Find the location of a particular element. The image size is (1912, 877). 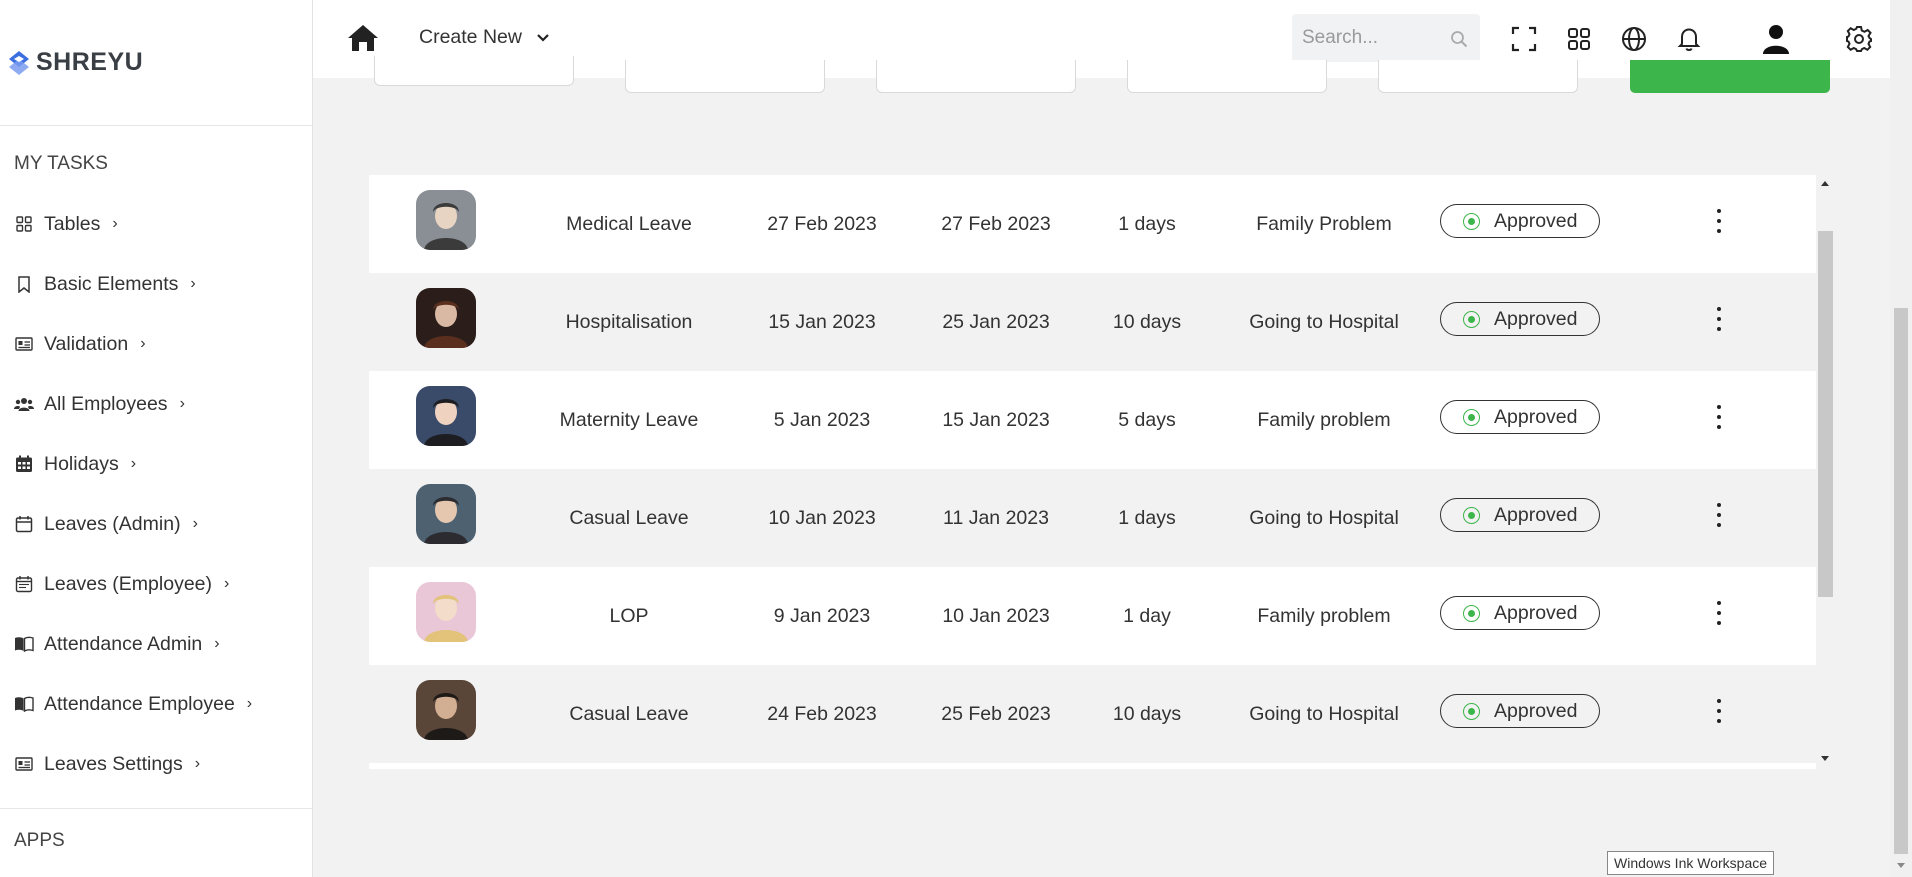

sidebar-item-label: Holidays is located at coordinates (81, 463).